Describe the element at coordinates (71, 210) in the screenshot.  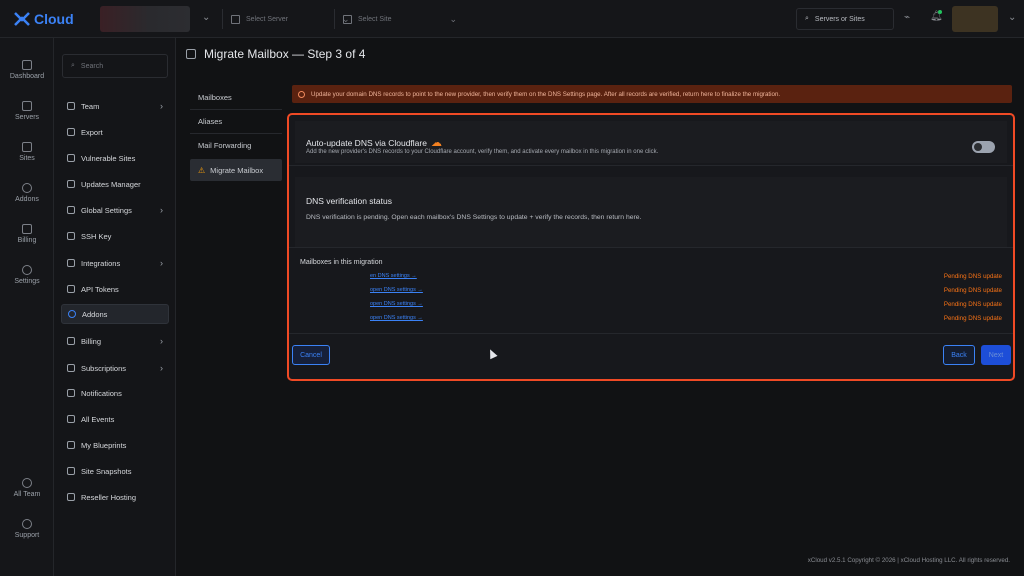
I see `globe-icon` at that location.